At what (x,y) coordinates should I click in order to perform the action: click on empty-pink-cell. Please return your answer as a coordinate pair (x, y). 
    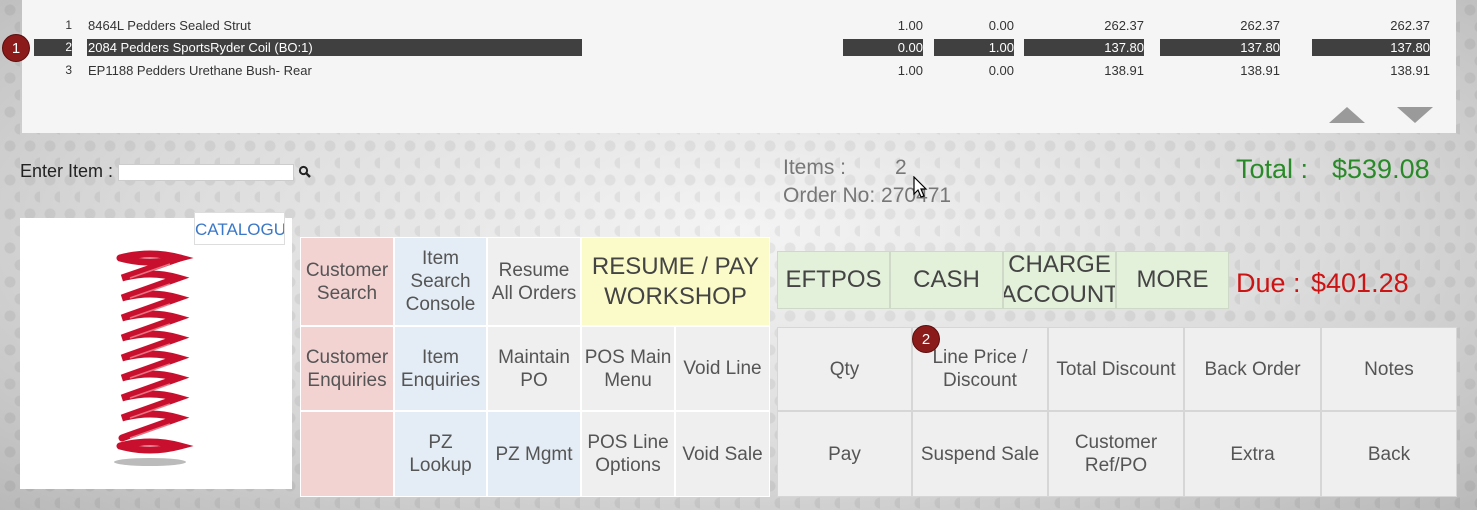
    Looking at the image, I should click on (347, 454).